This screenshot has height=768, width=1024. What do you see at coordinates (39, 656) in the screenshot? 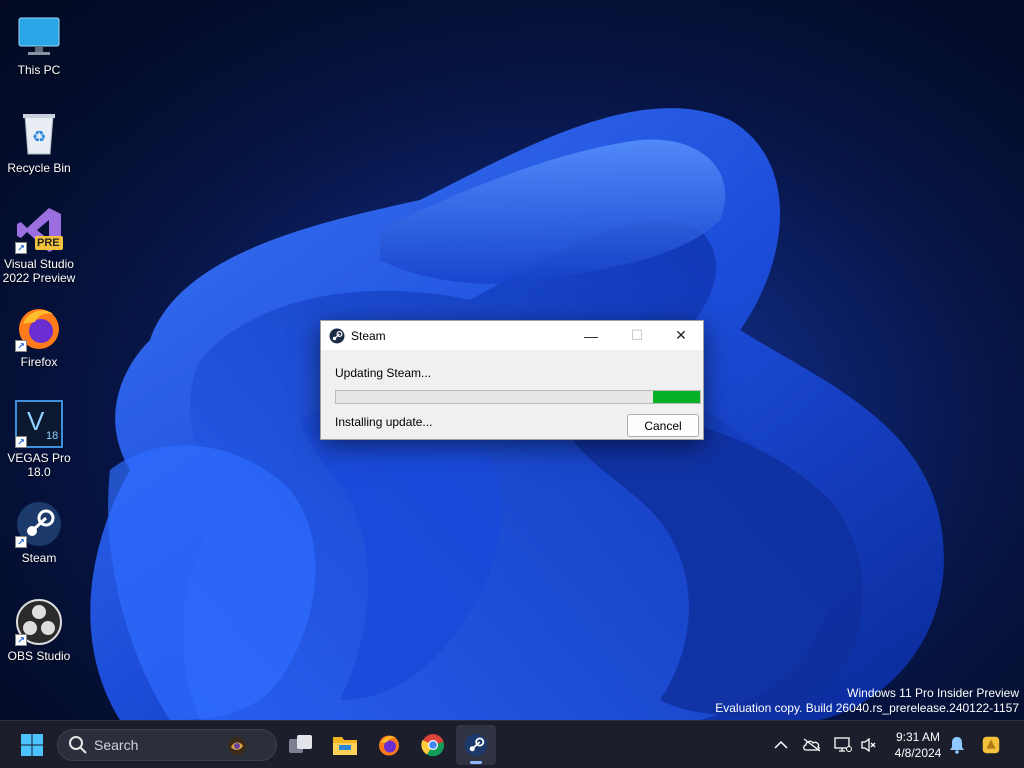
I see `desktop-icon-label: OBS Studio` at bounding box center [39, 656].